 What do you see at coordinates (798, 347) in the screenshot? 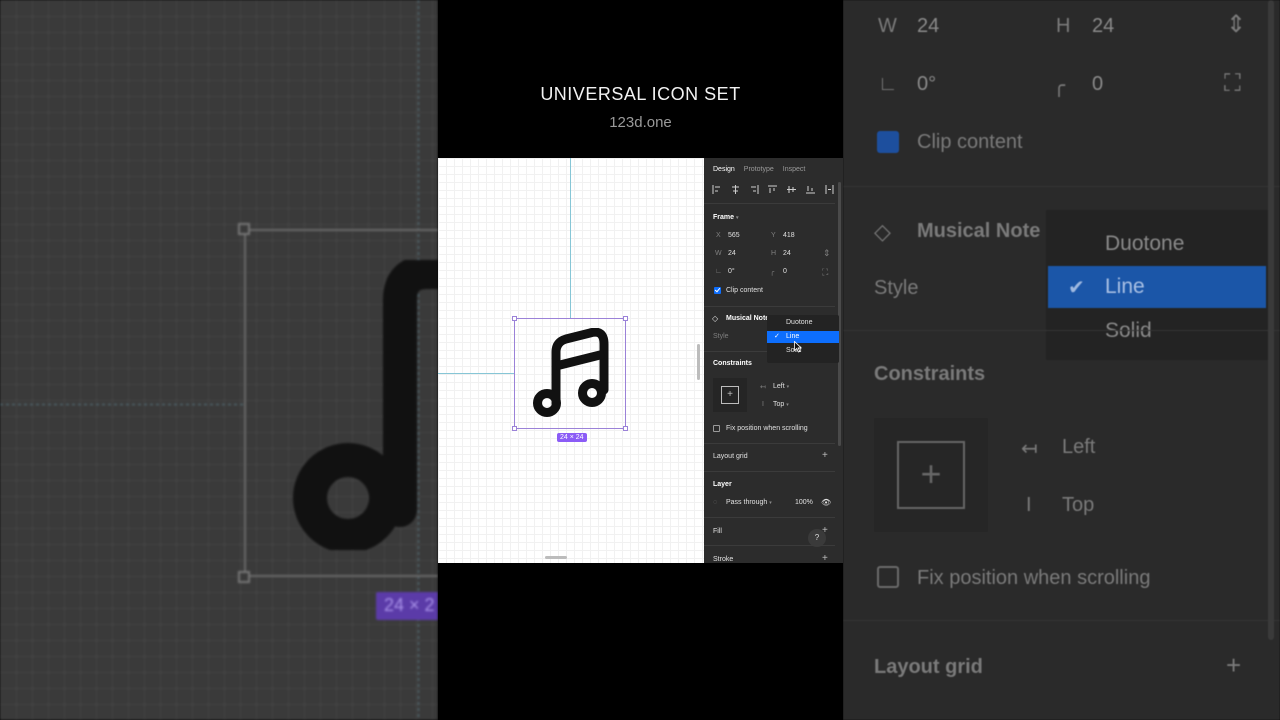
I see `mouse-cursor-icon` at bounding box center [798, 347].